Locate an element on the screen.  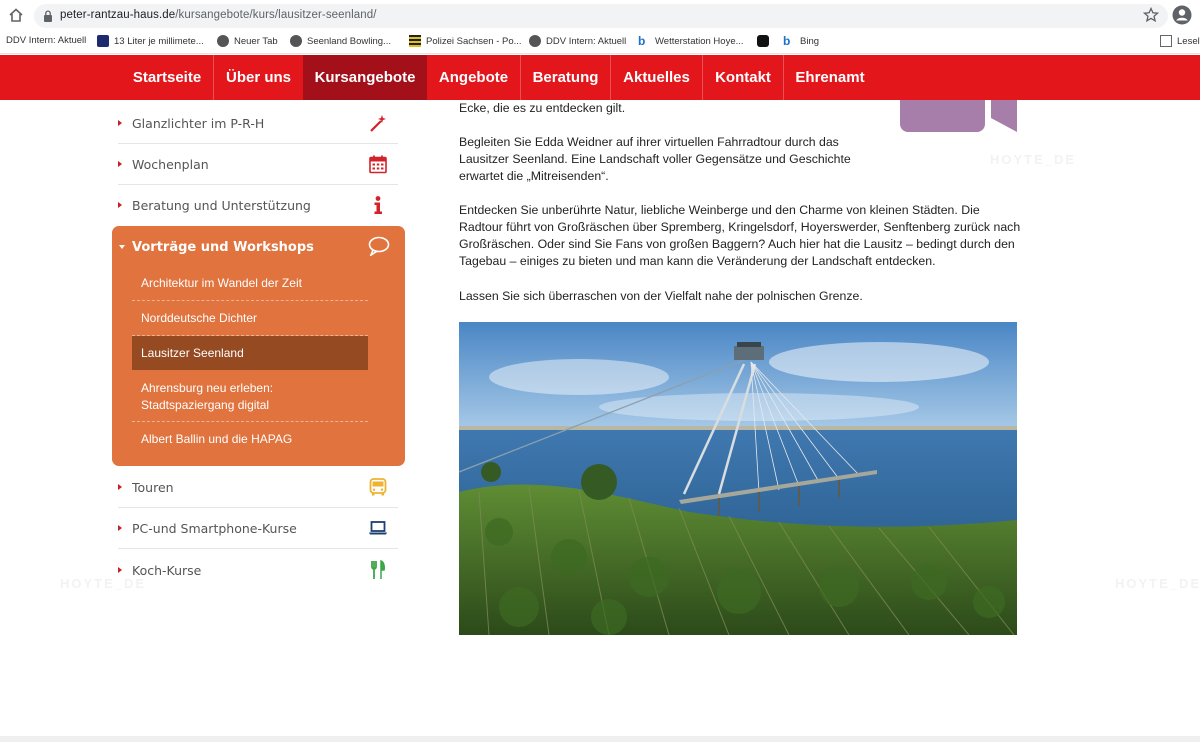
sidebar-subitem-dichter: Norddeutsche Dichter is located at coordinates (250, 318).